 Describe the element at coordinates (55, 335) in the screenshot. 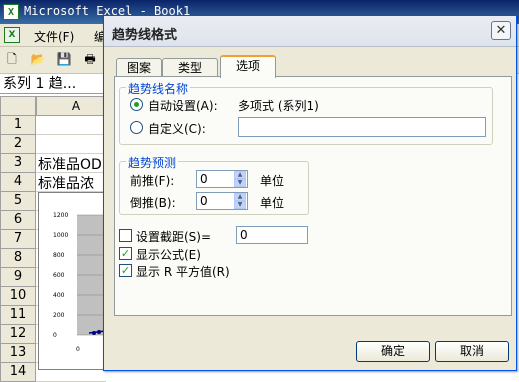

I see `y-tick-label: 0` at that location.